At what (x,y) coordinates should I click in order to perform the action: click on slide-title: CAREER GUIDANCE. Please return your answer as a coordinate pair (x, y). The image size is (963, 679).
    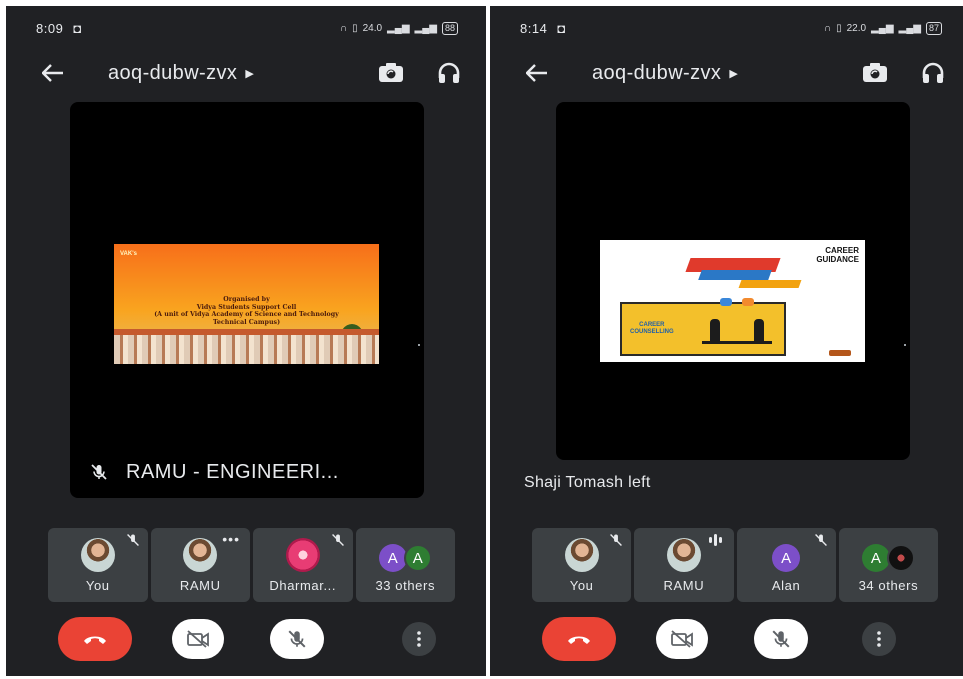
    Looking at the image, I should click on (837, 255).